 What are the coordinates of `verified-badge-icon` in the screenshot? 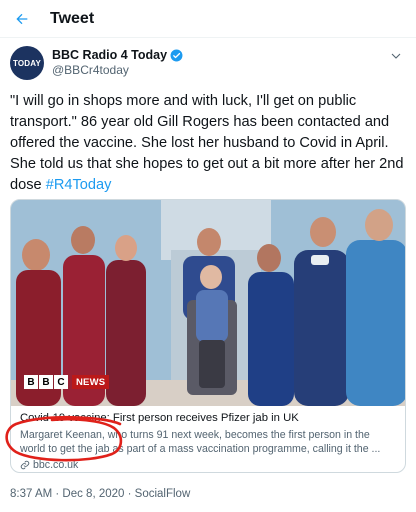 It's located at (176, 55).